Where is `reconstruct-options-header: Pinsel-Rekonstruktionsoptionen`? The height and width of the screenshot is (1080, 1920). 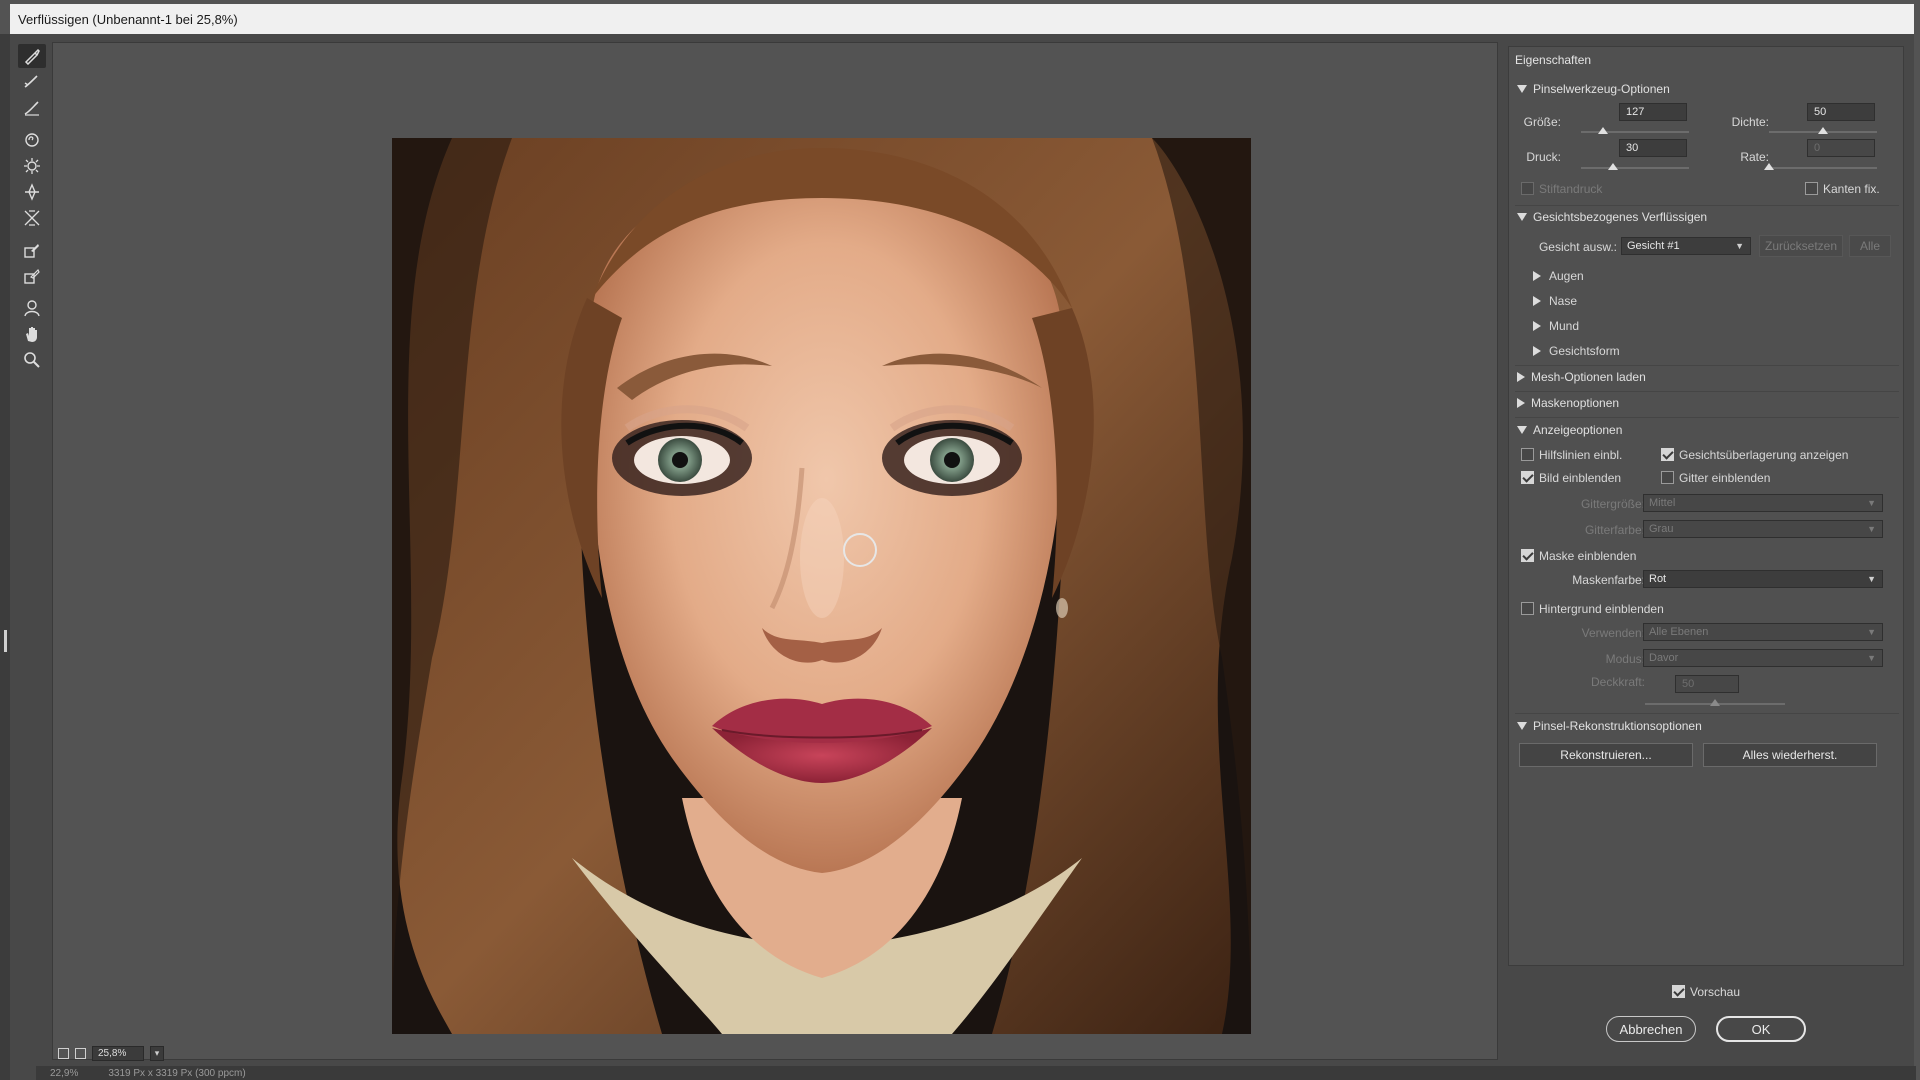 reconstruct-options-header: Pinsel-Rekonstruktionsoptionen is located at coordinates (1609, 726).